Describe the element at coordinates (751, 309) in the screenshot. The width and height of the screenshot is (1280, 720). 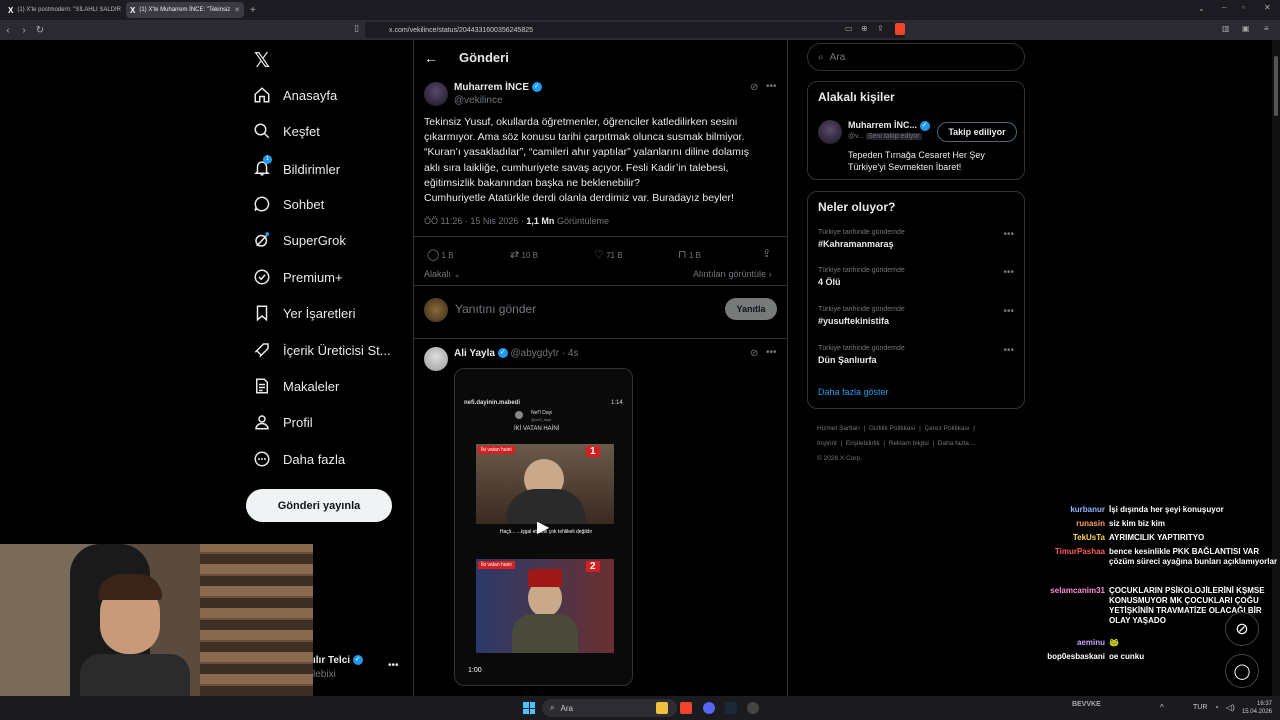
I see `reply-button: Yanıtla` at that location.